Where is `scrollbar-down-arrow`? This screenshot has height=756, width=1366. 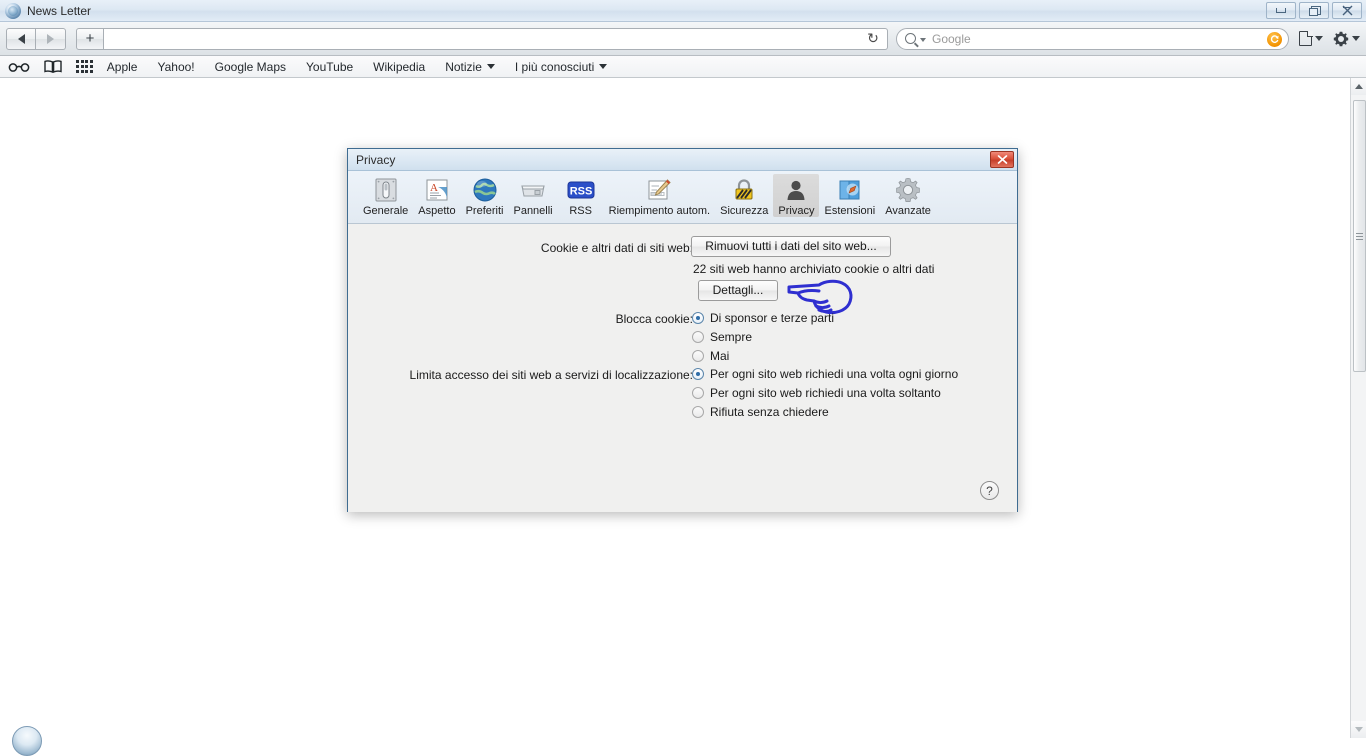
scrollbar-down-arrow is located at coordinates (1358, 729).